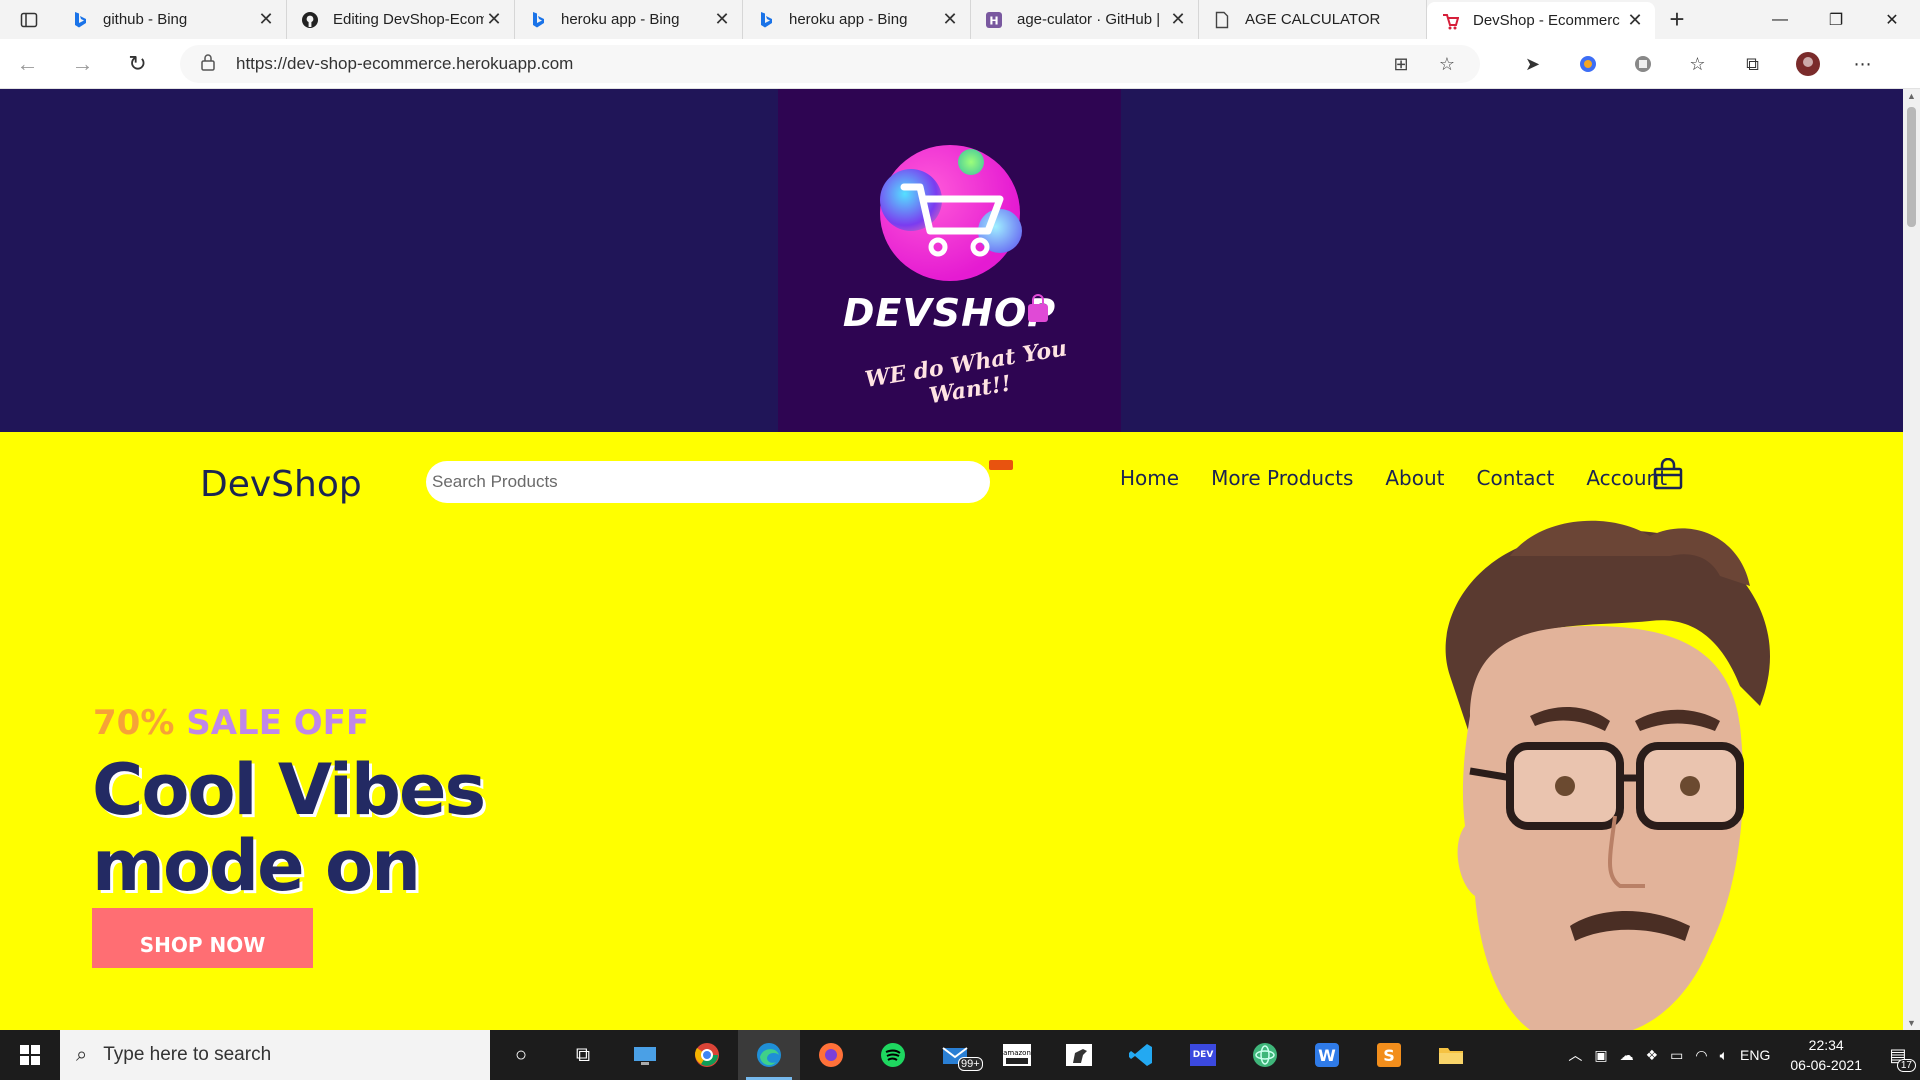 The height and width of the screenshot is (1080, 1920). What do you see at coordinates (955, 1055) in the screenshot?
I see `mail-icon: 99+` at bounding box center [955, 1055].